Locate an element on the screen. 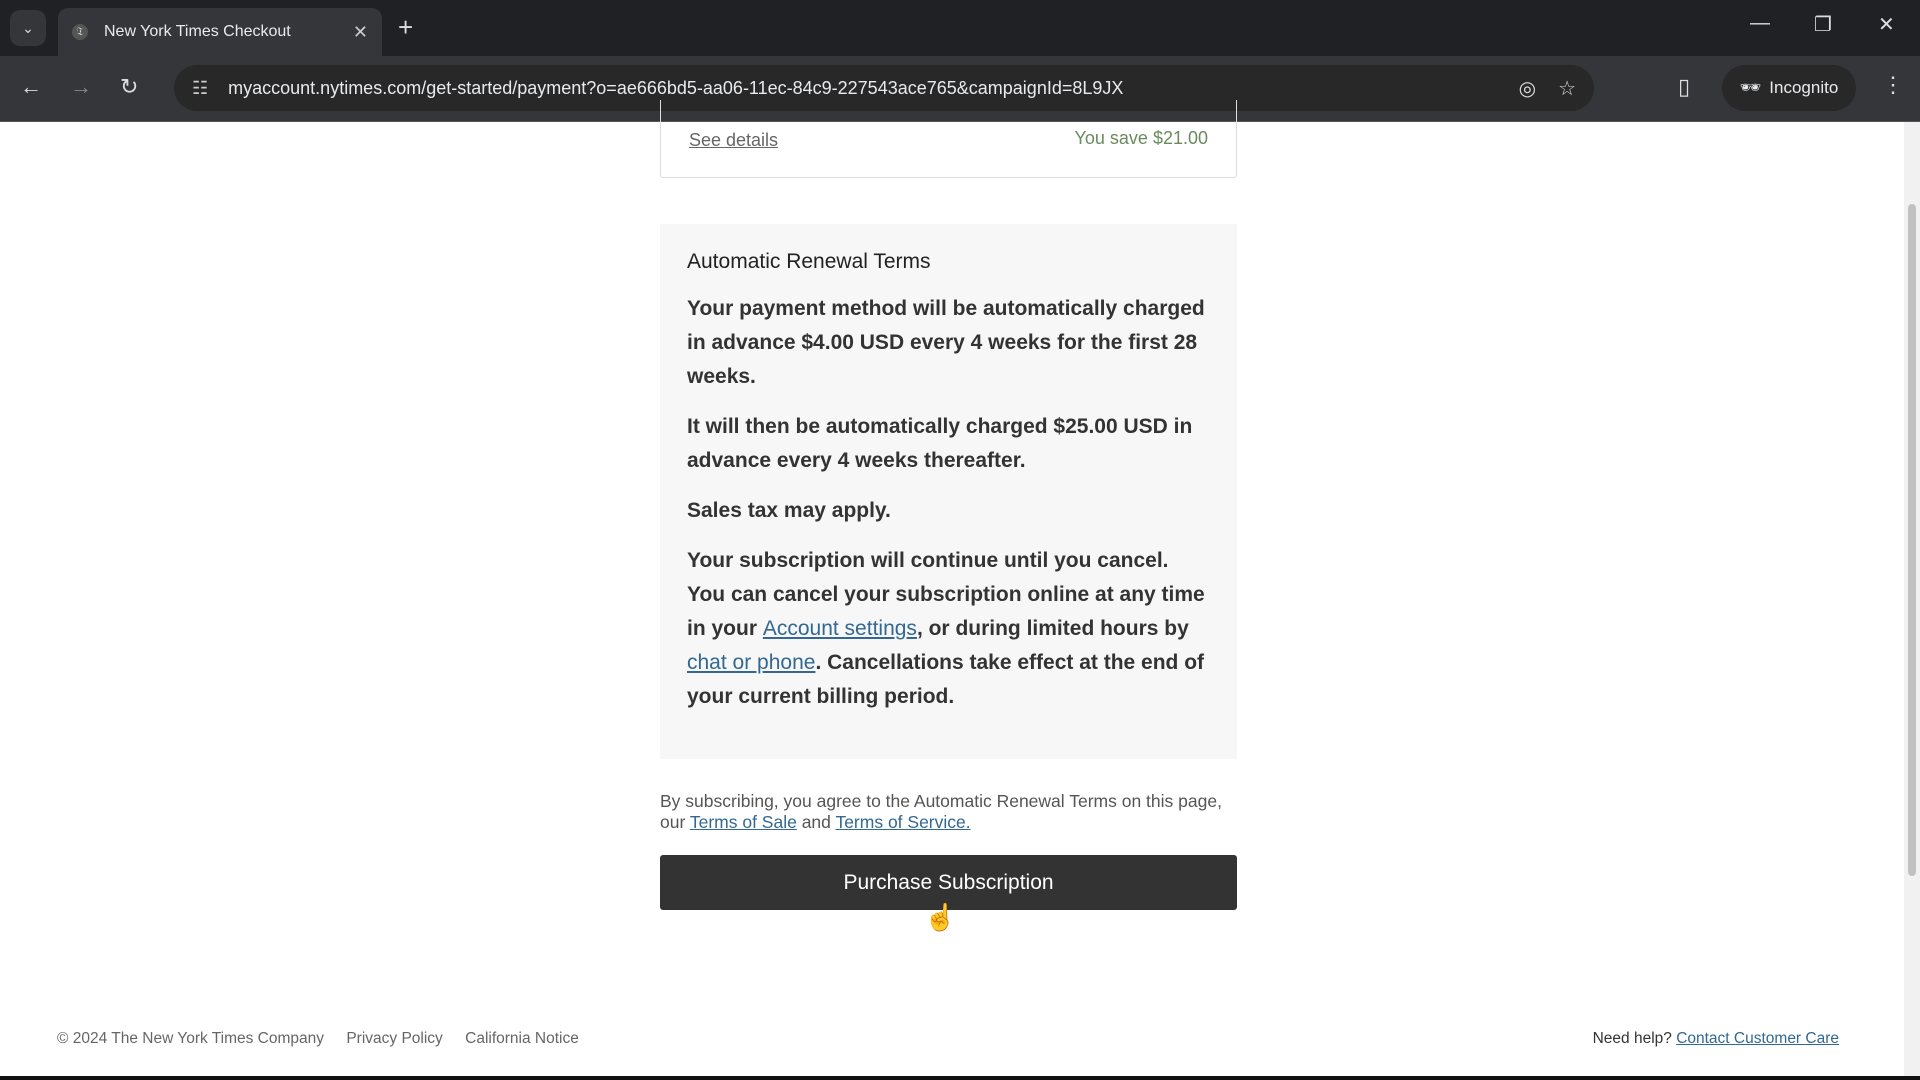 The image size is (1920, 1080). forward-icon: → is located at coordinates (81, 87).